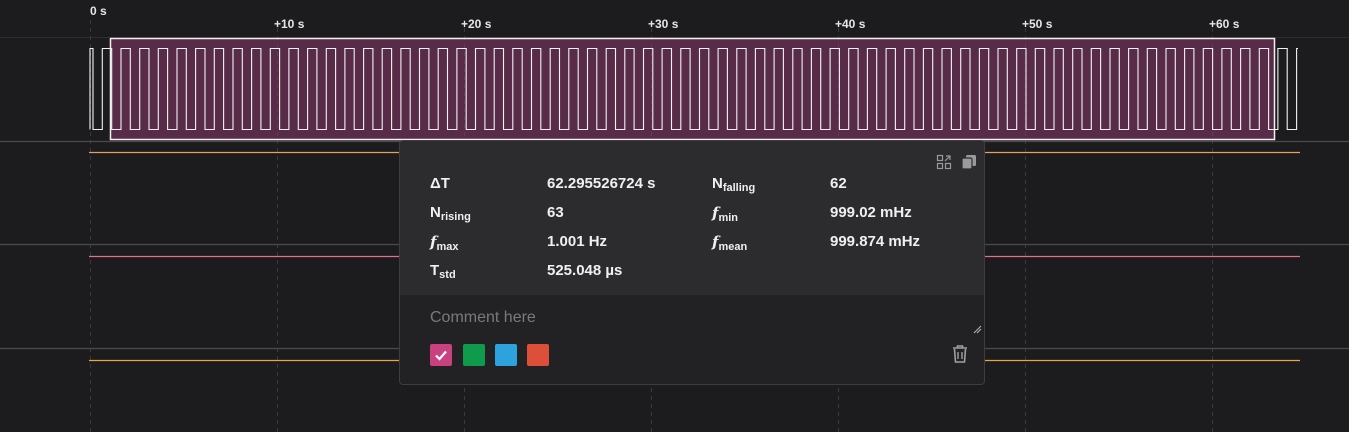 This screenshot has height=432, width=1349. What do you see at coordinates (690, 318) in the screenshot?
I see `comment-input` at bounding box center [690, 318].